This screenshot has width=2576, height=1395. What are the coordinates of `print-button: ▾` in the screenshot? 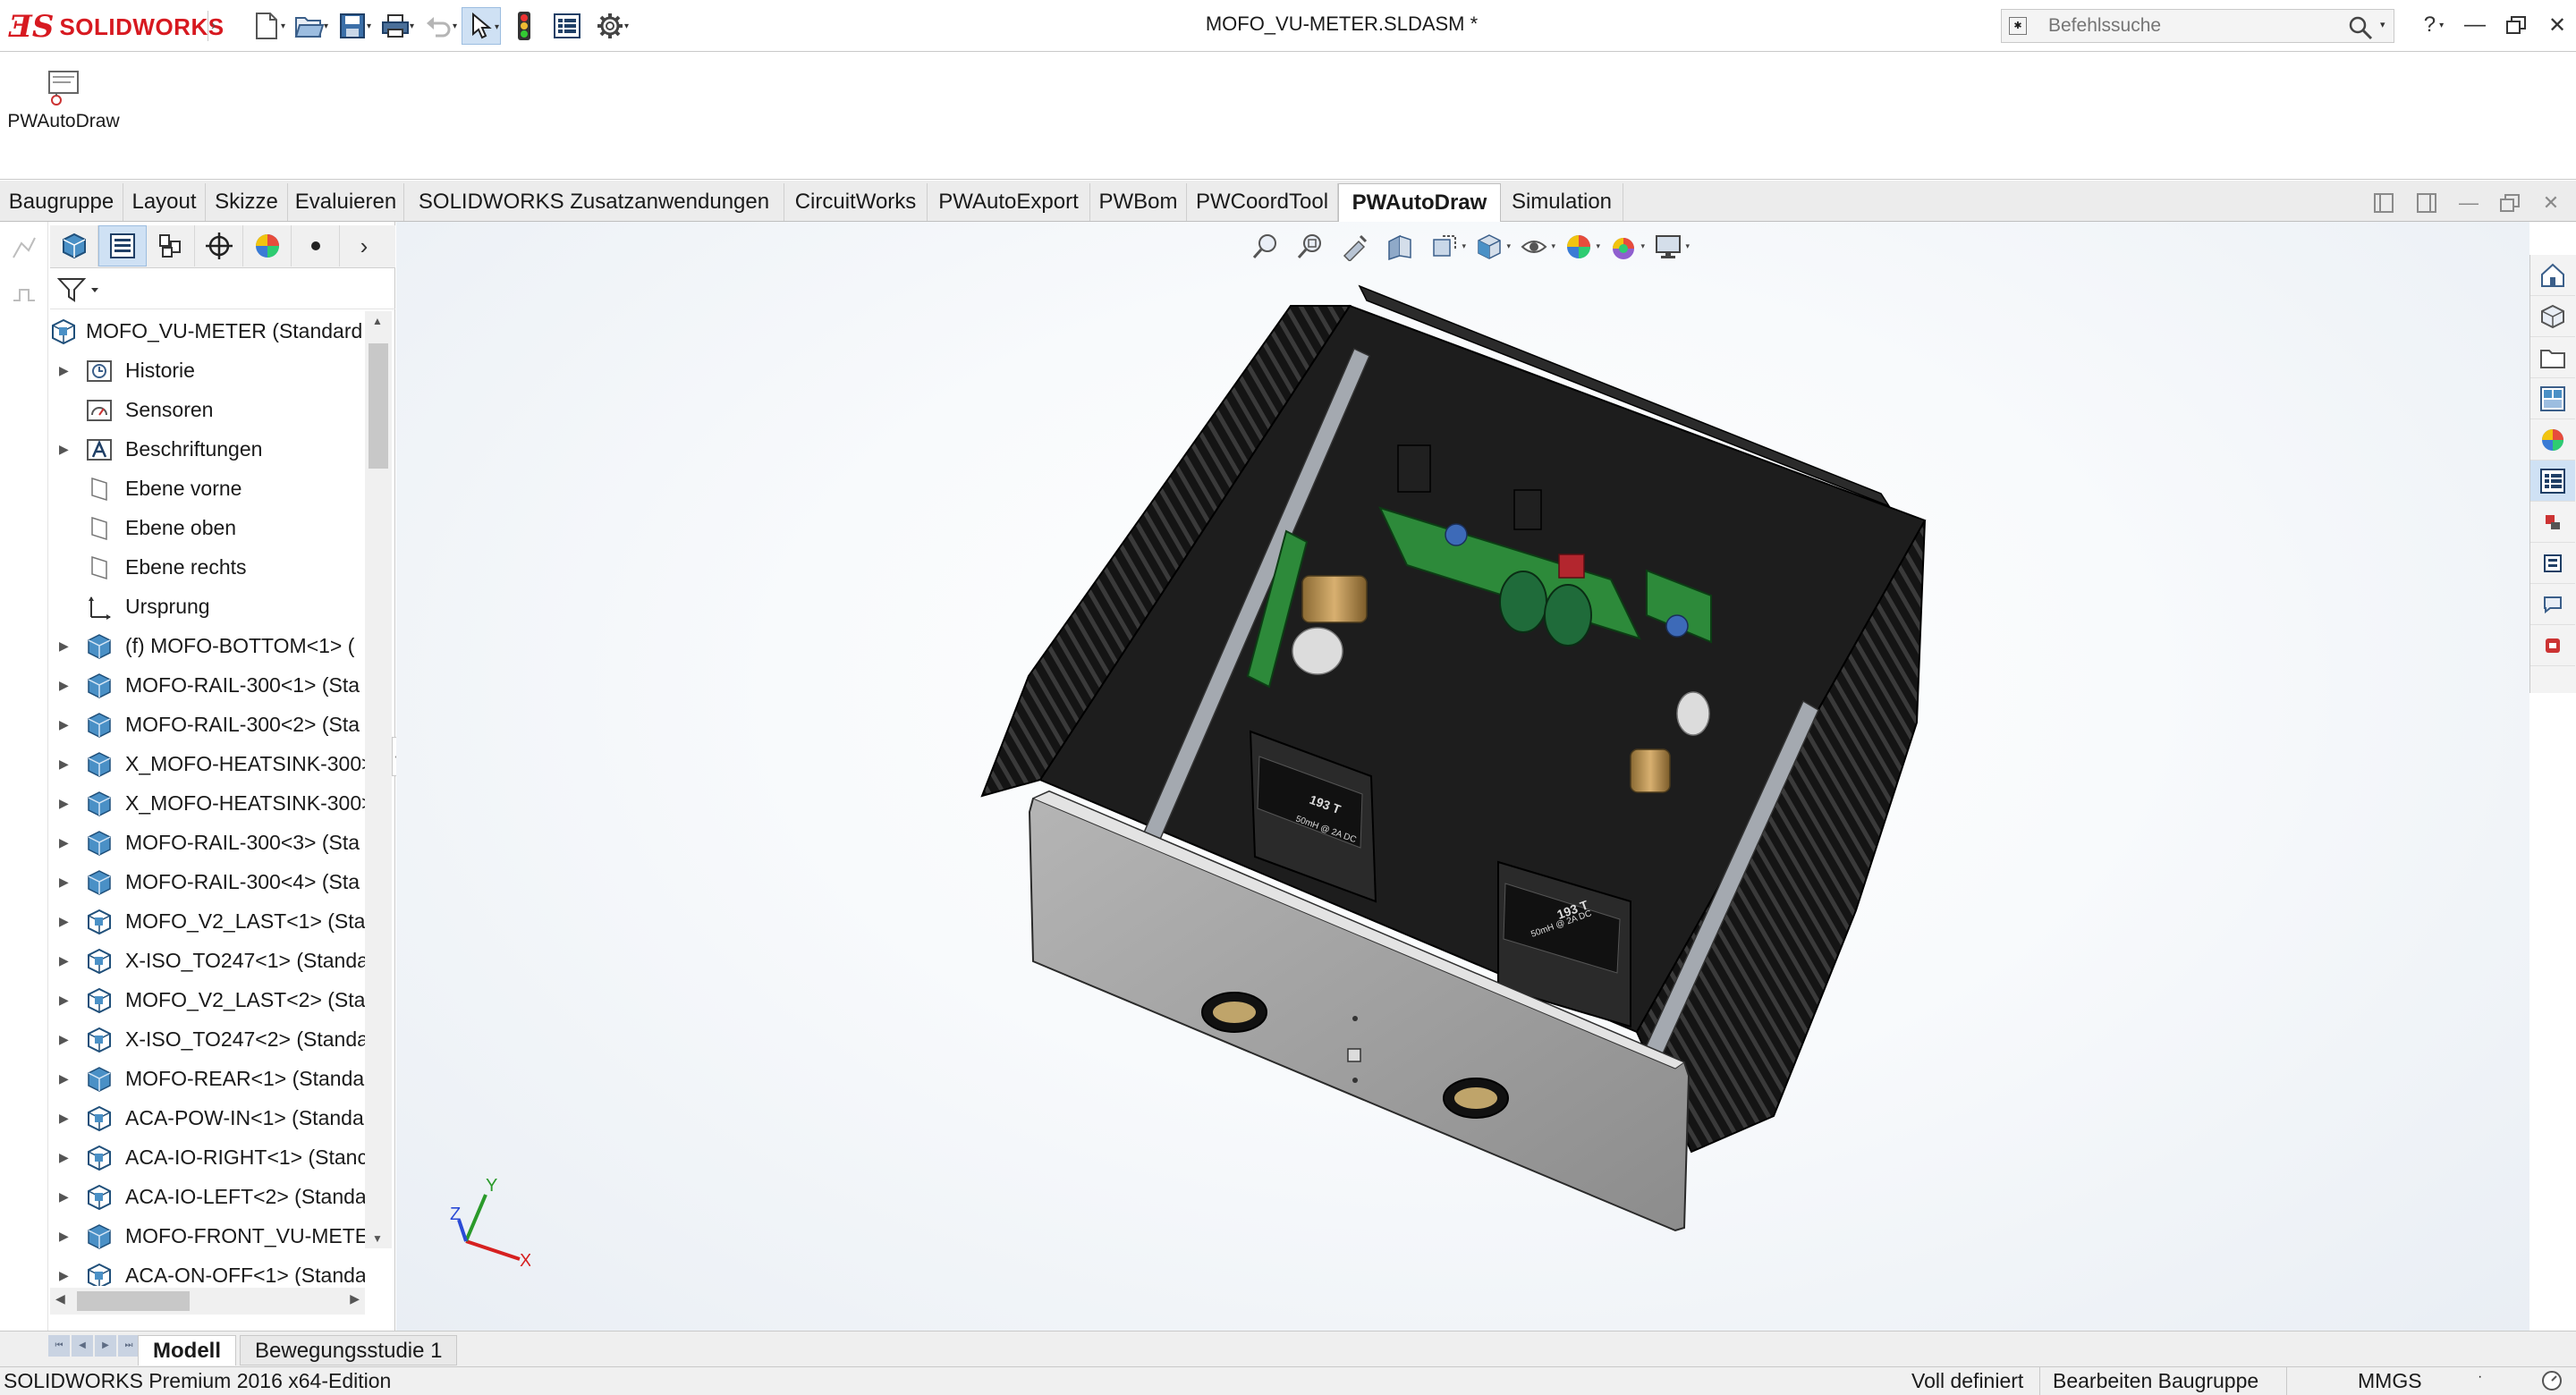 It's located at (395, 26).